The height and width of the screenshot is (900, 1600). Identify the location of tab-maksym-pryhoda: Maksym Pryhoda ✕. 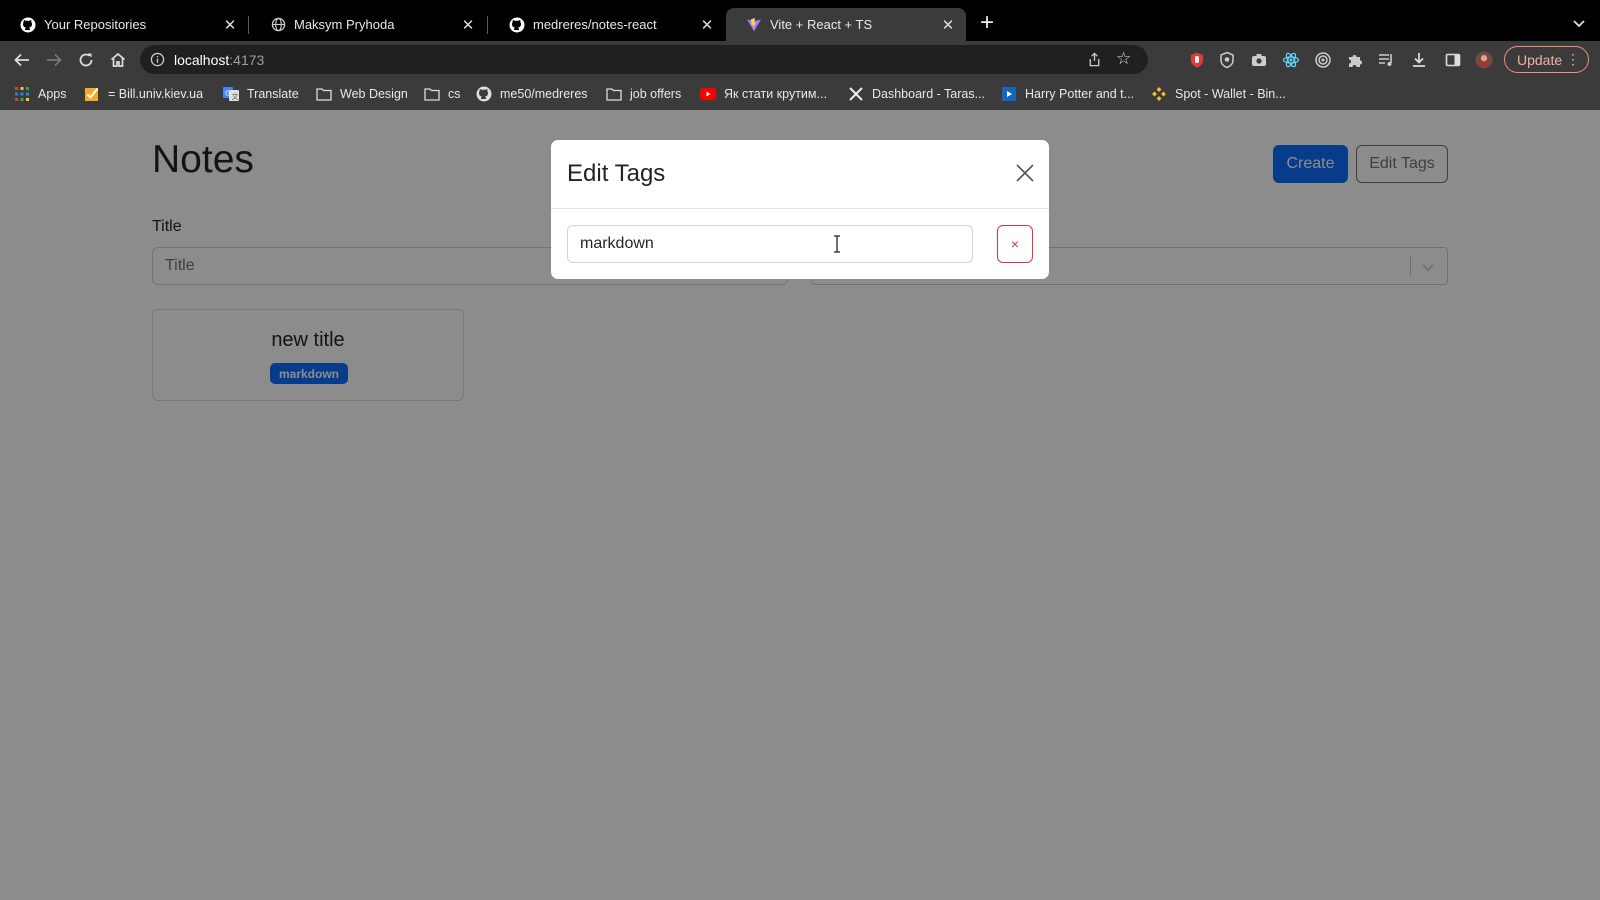
(368, 24).